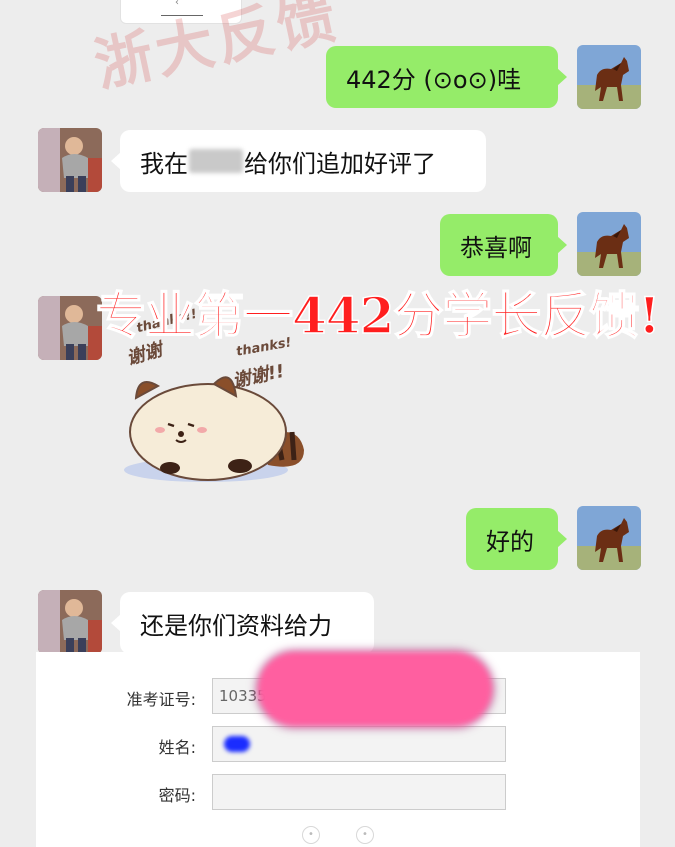  I want to click on message-bubble-received: 还是你们资料给力, so click(242, 623).